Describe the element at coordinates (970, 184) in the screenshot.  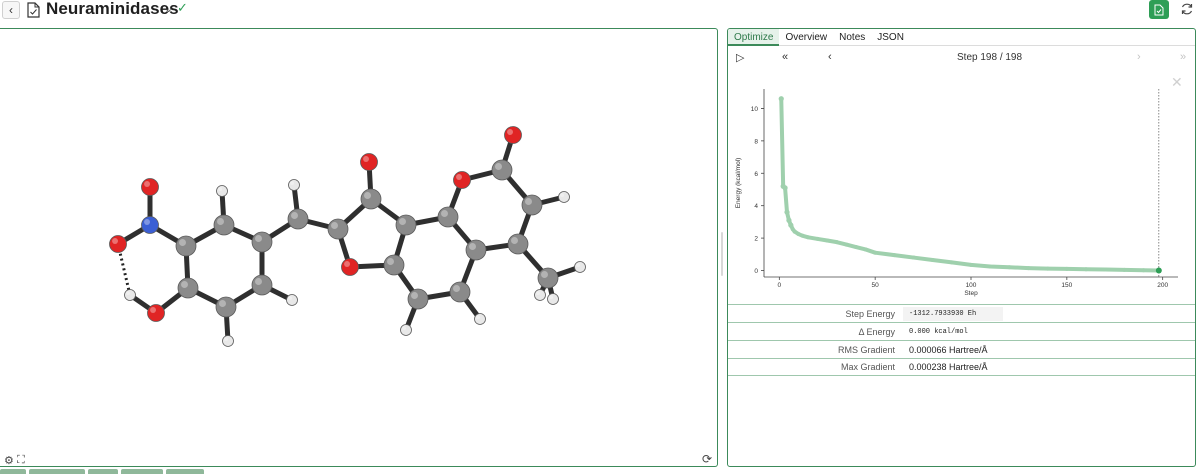
I see `energy-line` at that location.